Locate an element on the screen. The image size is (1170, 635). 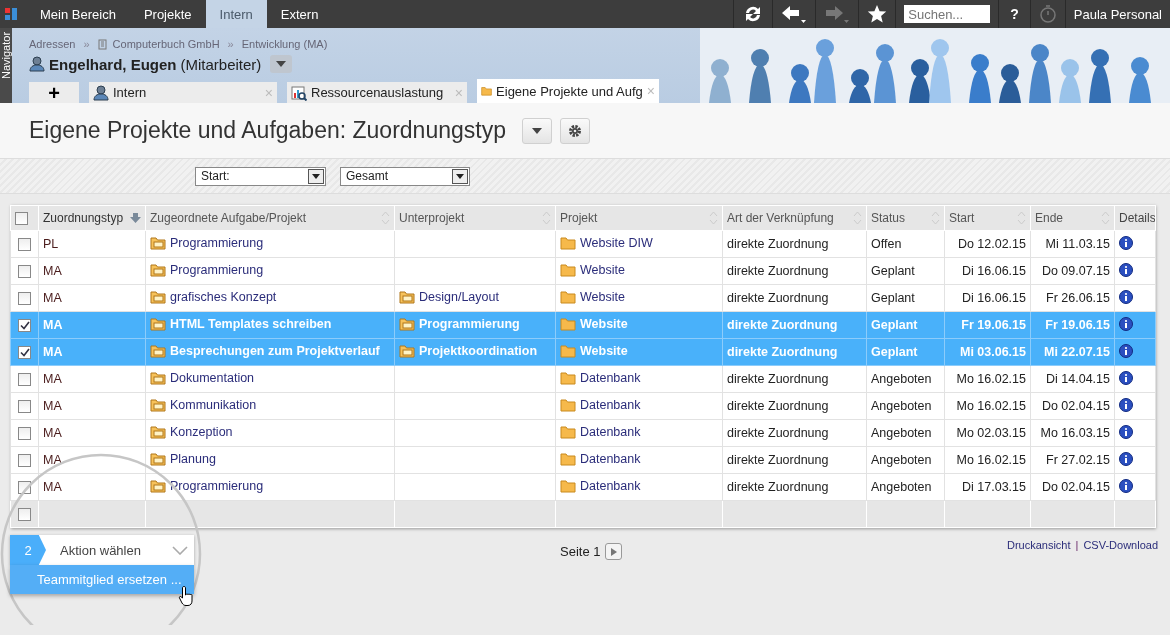
back-arrow-icon is located at coordinates (794, 14).